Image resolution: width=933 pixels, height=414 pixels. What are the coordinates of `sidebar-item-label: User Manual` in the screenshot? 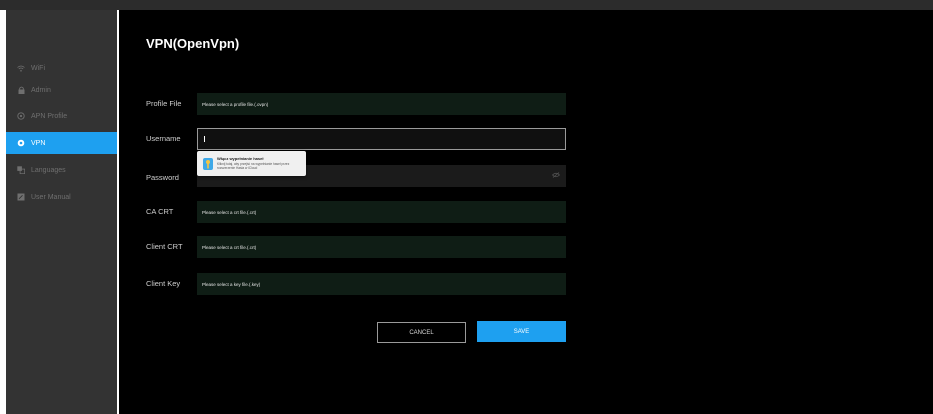 It's located at (51, 197).